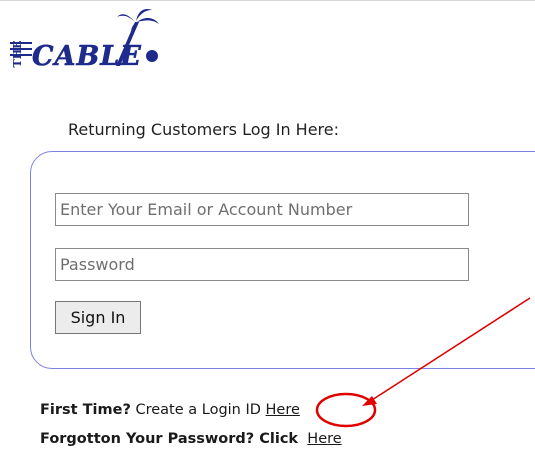 The width and height of the screenshot is (535, 461). What do you see at coordinates (267, 0) in the screenshot?
I see `top-divider` at bounding box center [267, 0].